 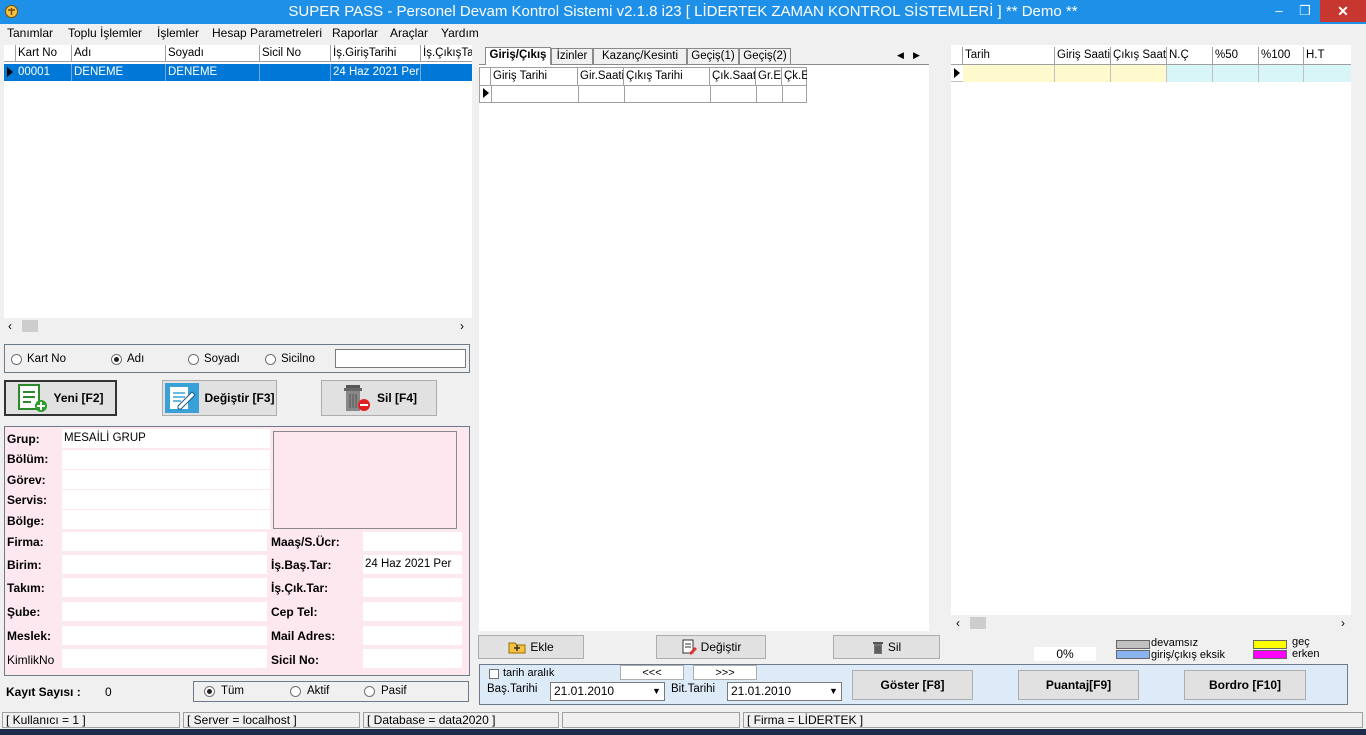 I want to click on col-is-cikis-tarihi: İş.ÇıkışTa, so click(x=446, y=53).